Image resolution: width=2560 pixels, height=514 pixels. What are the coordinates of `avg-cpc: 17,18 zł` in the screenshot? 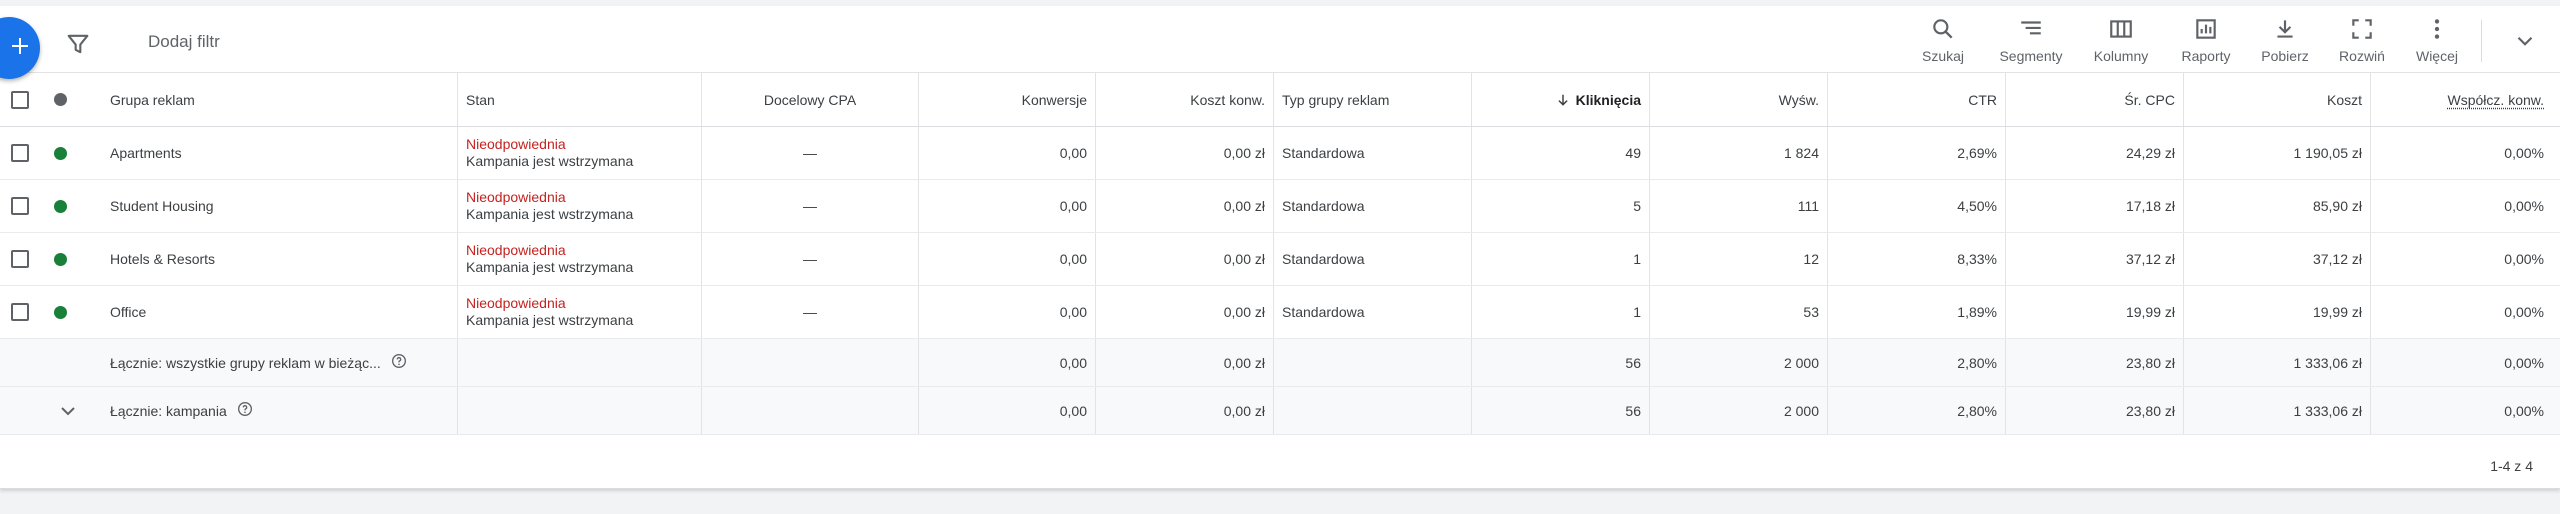 It's located at (2094, 206).